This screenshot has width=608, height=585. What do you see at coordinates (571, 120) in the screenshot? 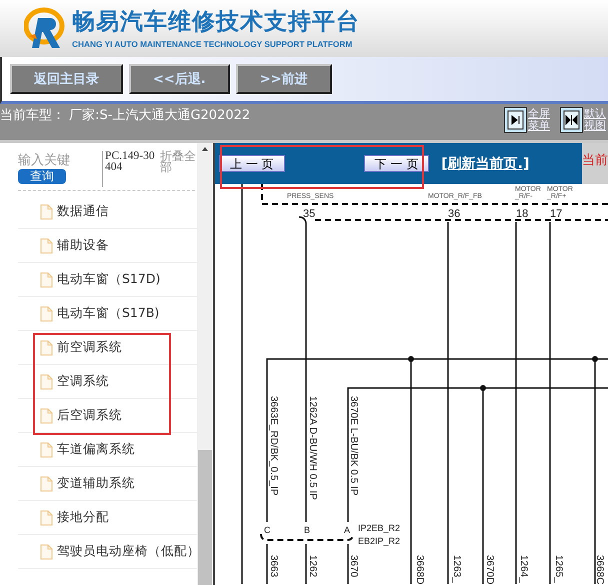
I see `split-icon` at bounding box center [571, 120].